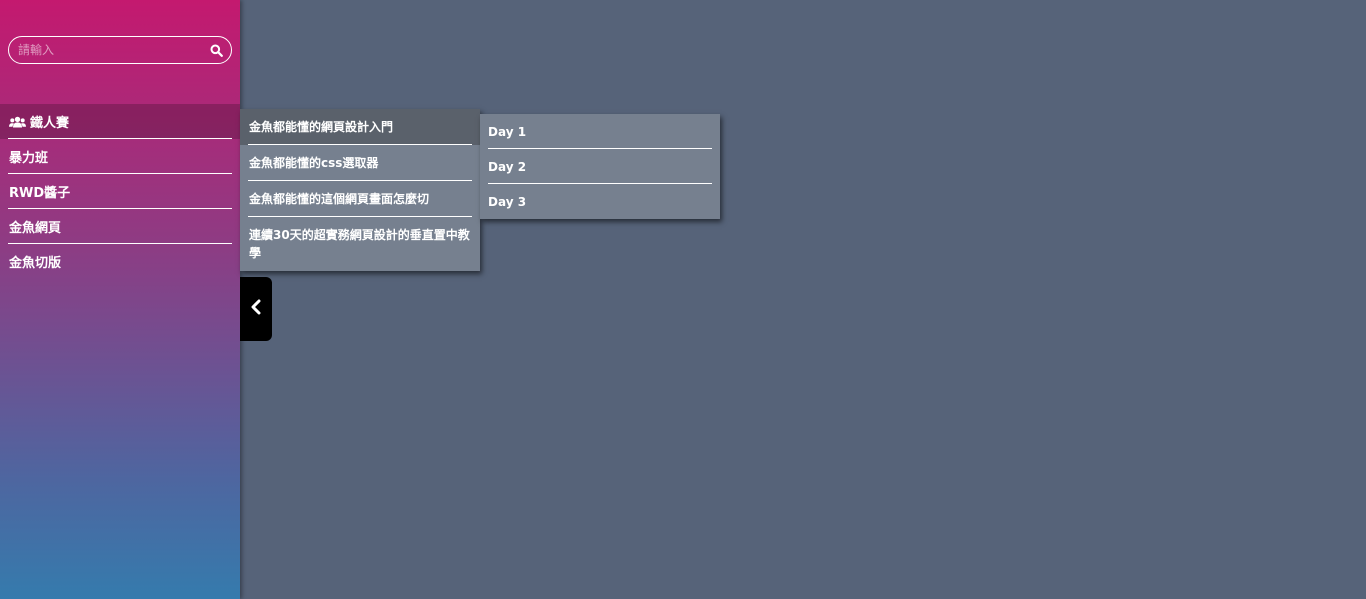 The height and width of the screenshot is (599, 1366). Describe the element at coordinates (600, 201) in the screenshot. I see `submenu-day-item: Day 3` at that location.